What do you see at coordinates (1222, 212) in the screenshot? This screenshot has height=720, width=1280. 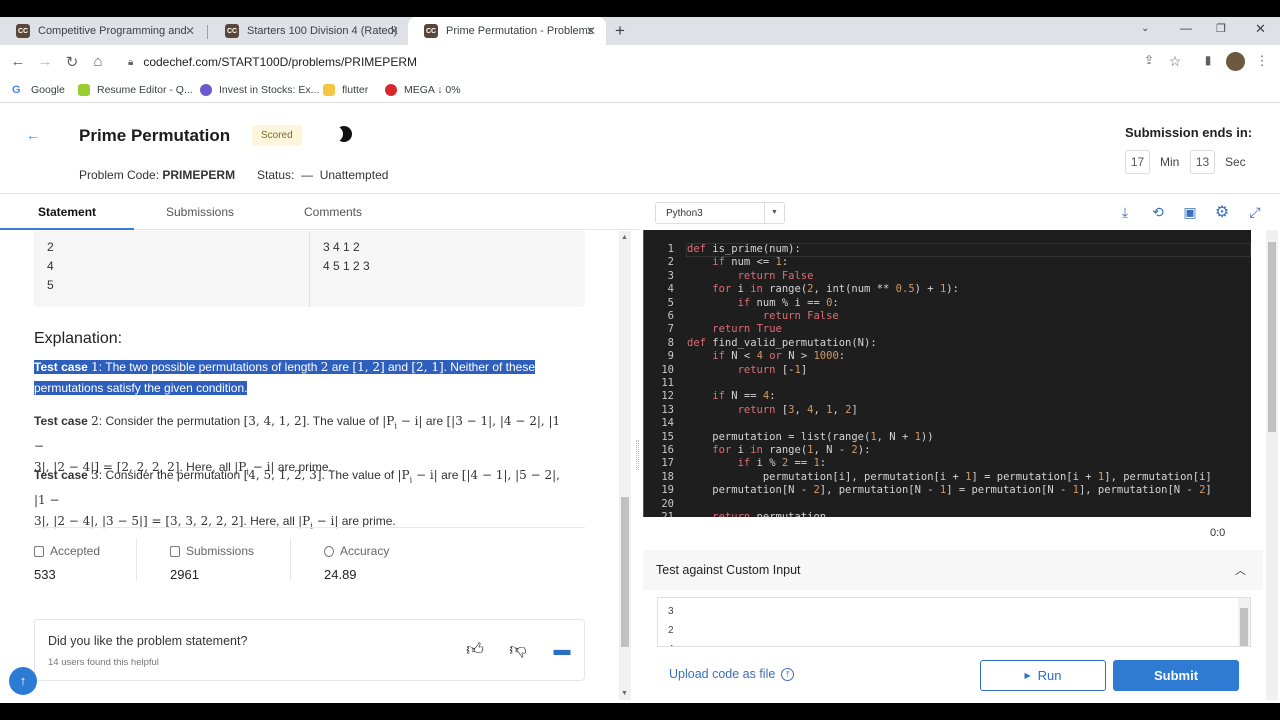 I see `settings-gear-icon: ⚙` at bounding box center [1222, 212].